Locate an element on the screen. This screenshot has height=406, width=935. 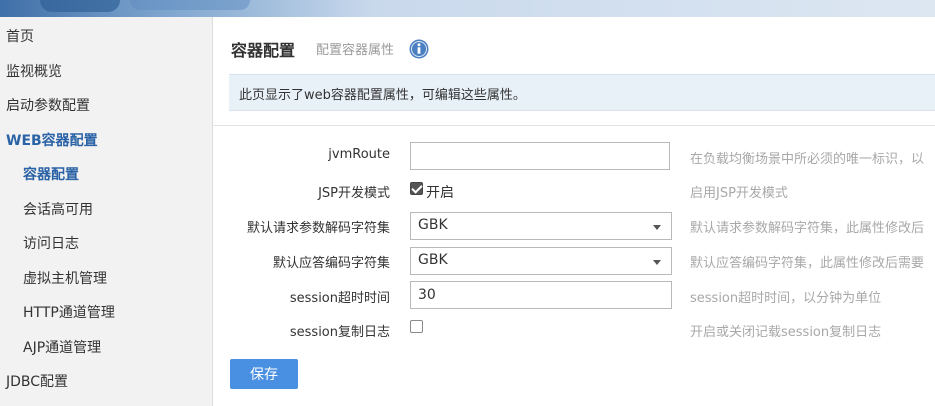
session-log-label: session复制日志 is located at coordinates (339, 332).